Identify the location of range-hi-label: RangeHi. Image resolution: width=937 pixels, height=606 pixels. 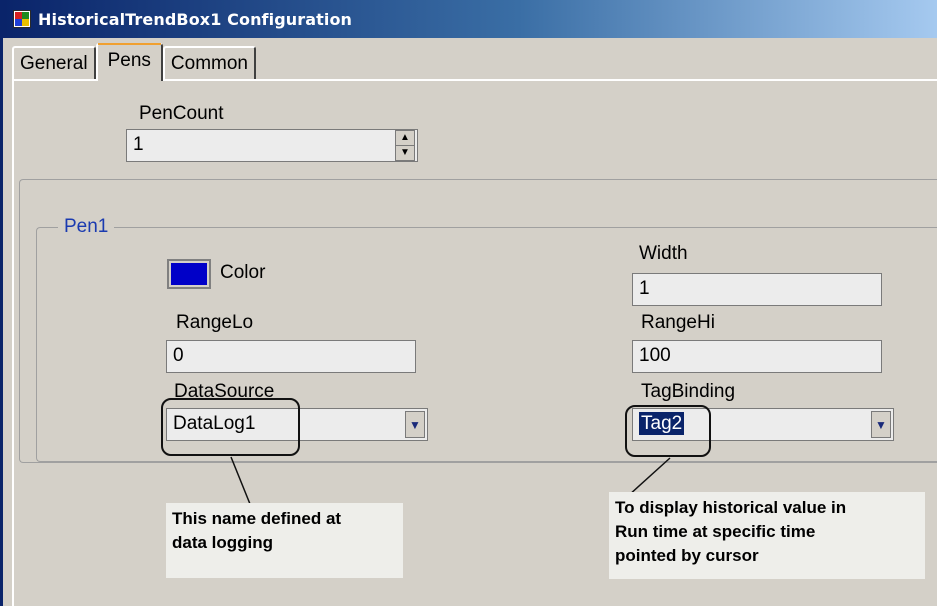
(678, 322).